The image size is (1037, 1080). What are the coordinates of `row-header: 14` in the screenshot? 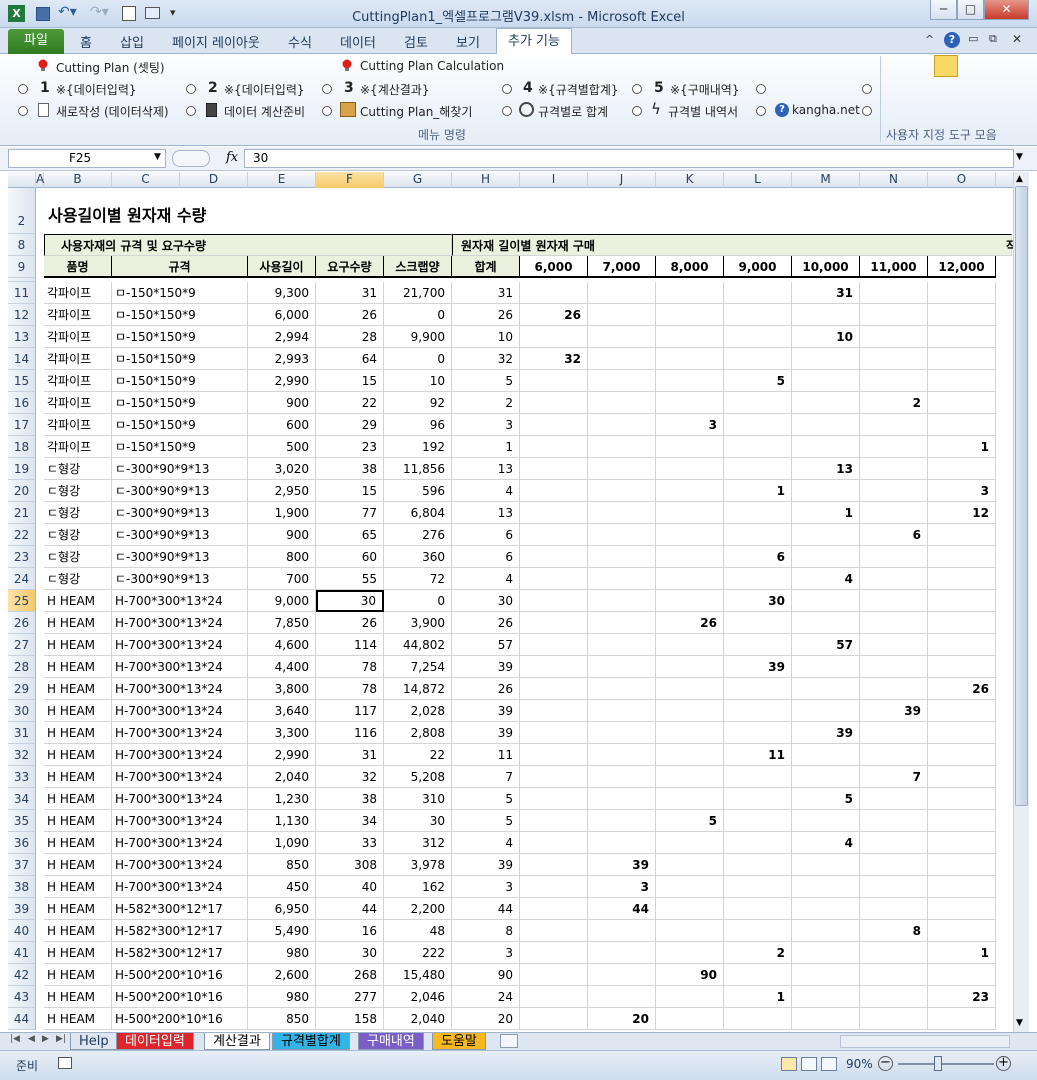 It's located at (22, 359).